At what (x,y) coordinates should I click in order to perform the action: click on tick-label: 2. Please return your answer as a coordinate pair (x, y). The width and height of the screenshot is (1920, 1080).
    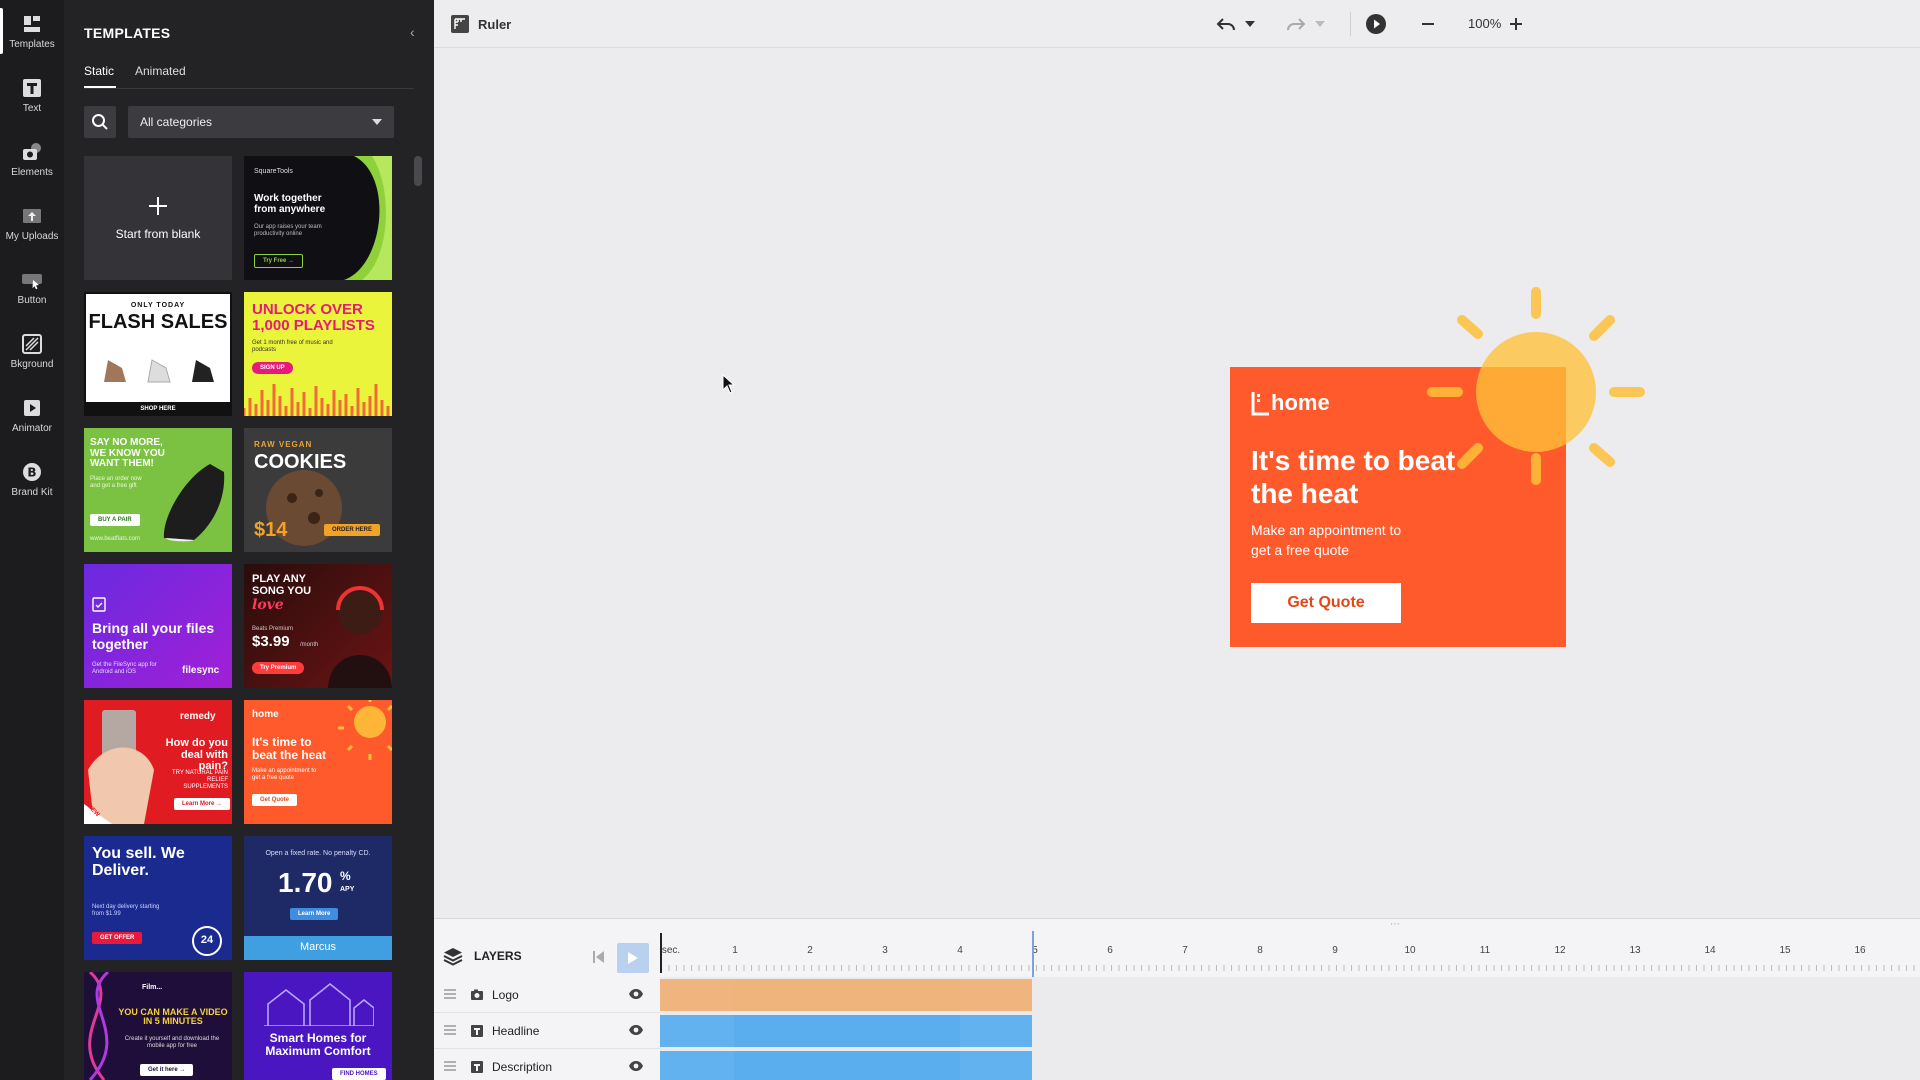
    Looking at the image, I should click on (810, 950).